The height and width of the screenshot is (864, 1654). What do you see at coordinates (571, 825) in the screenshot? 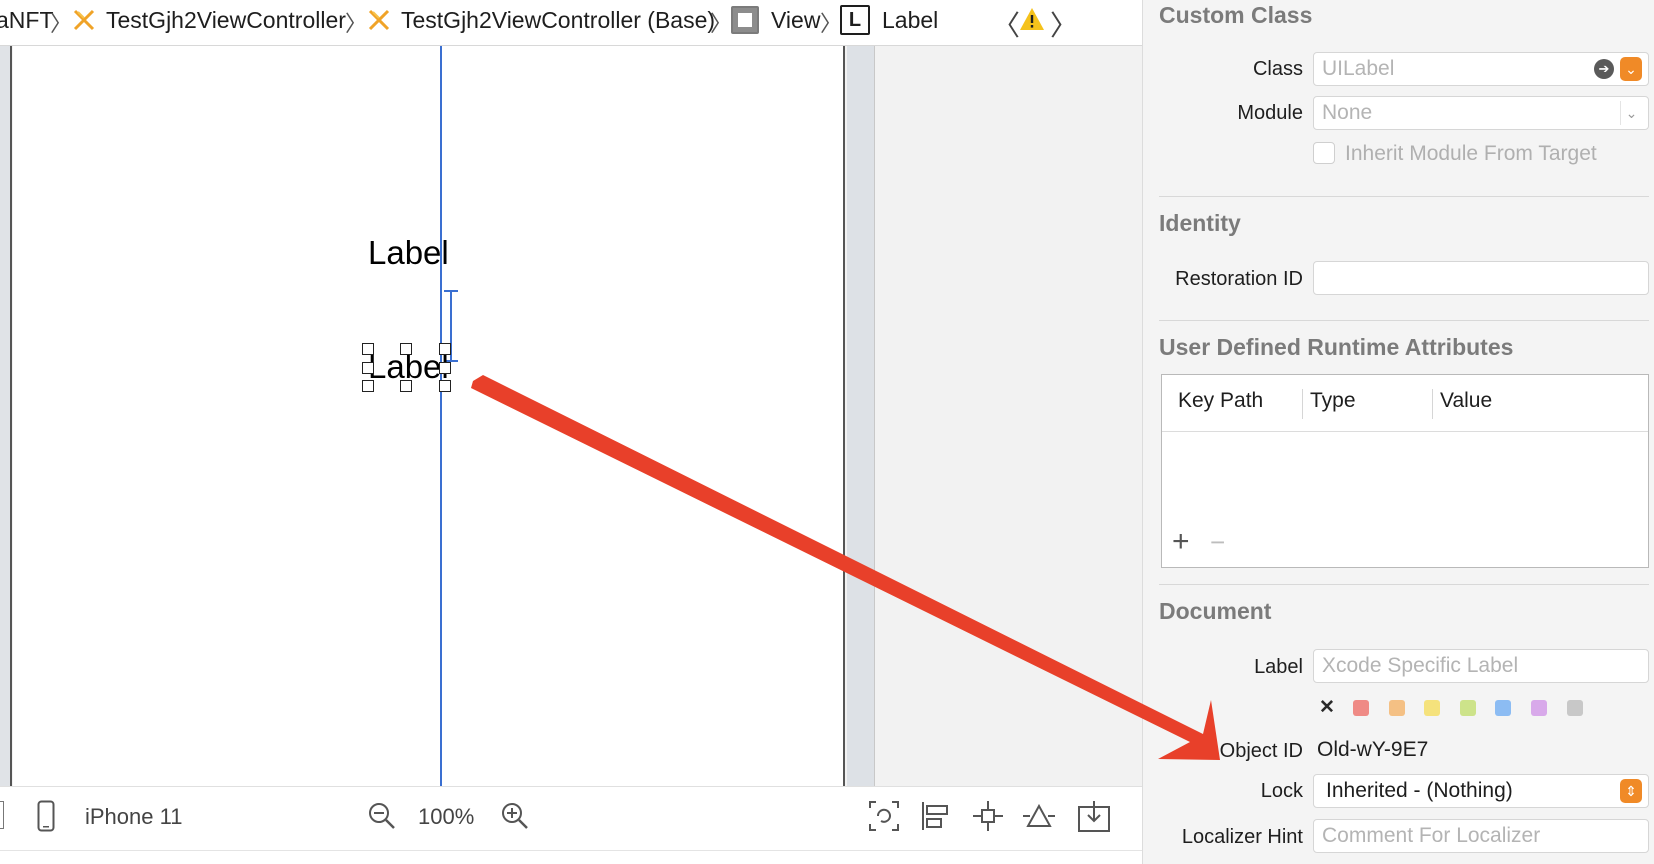
I see `canvas-bottom-bar: iPhone 11 100%` at bounding box center [571, 825].